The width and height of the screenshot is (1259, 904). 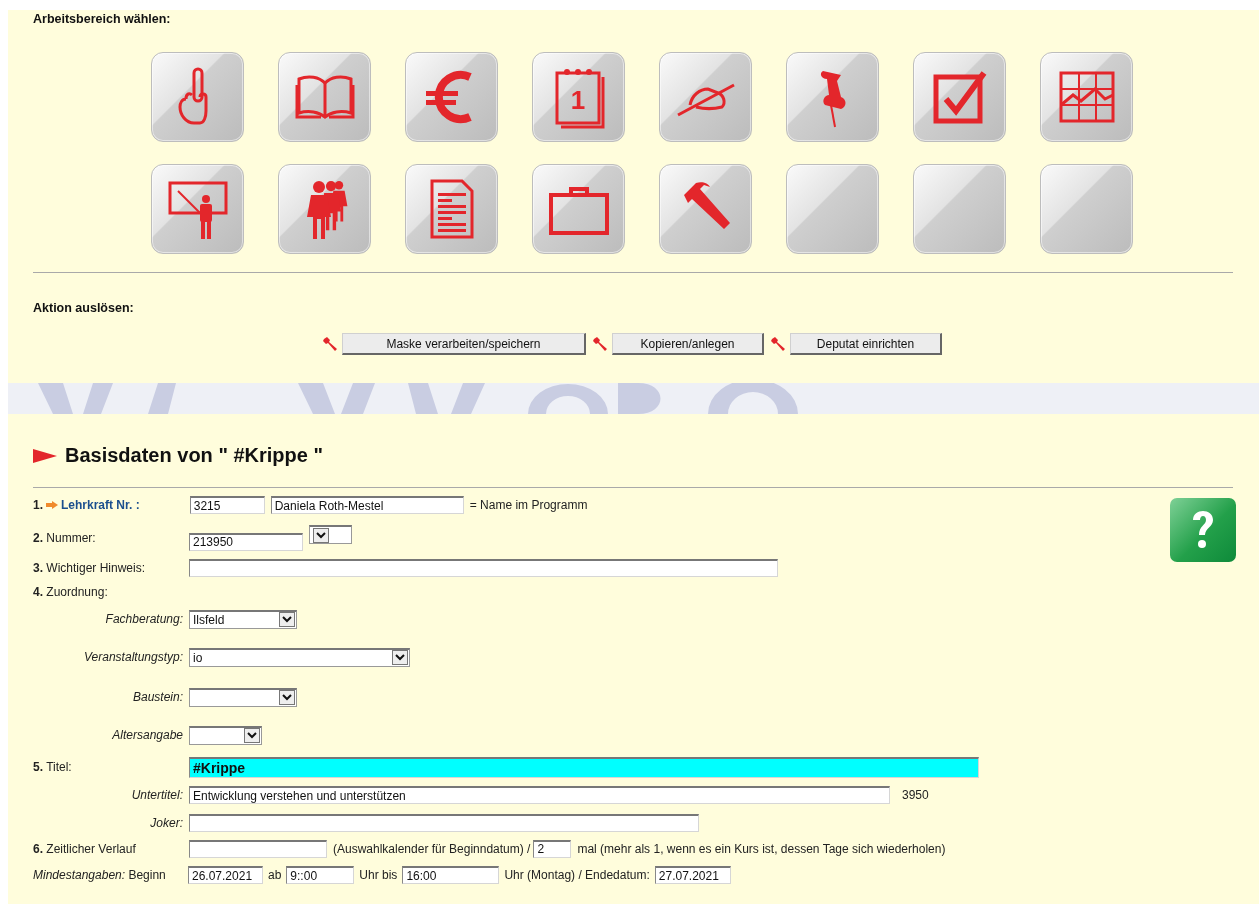 What do you see at coordinates (539, 795) in the screenshot?
I see `subtitle-field: Entwicklung verstehen und unterstützen` at bounding box center [539, 795].